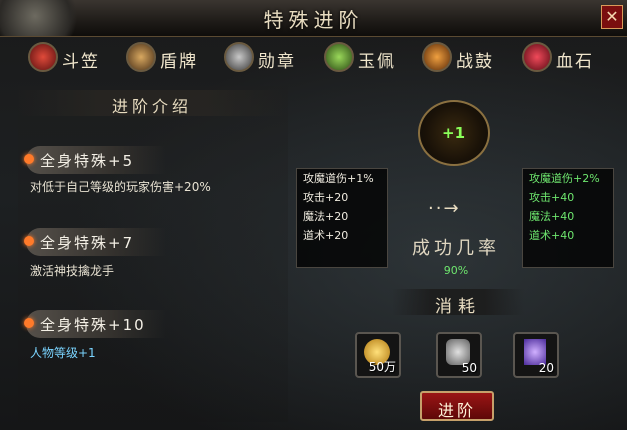 Image resolution: width=627 pixels, height=430 pixels. I want to click on intro-entry-title: 全身特殊+10, so click(95, 324).